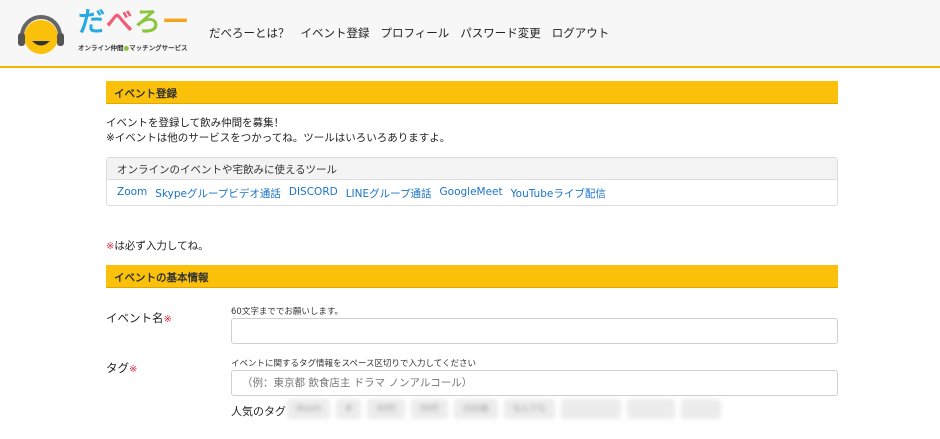 This screenshot has height=439, width=940. I want to click on nav-logout: ログアウト, so click(581, 33).